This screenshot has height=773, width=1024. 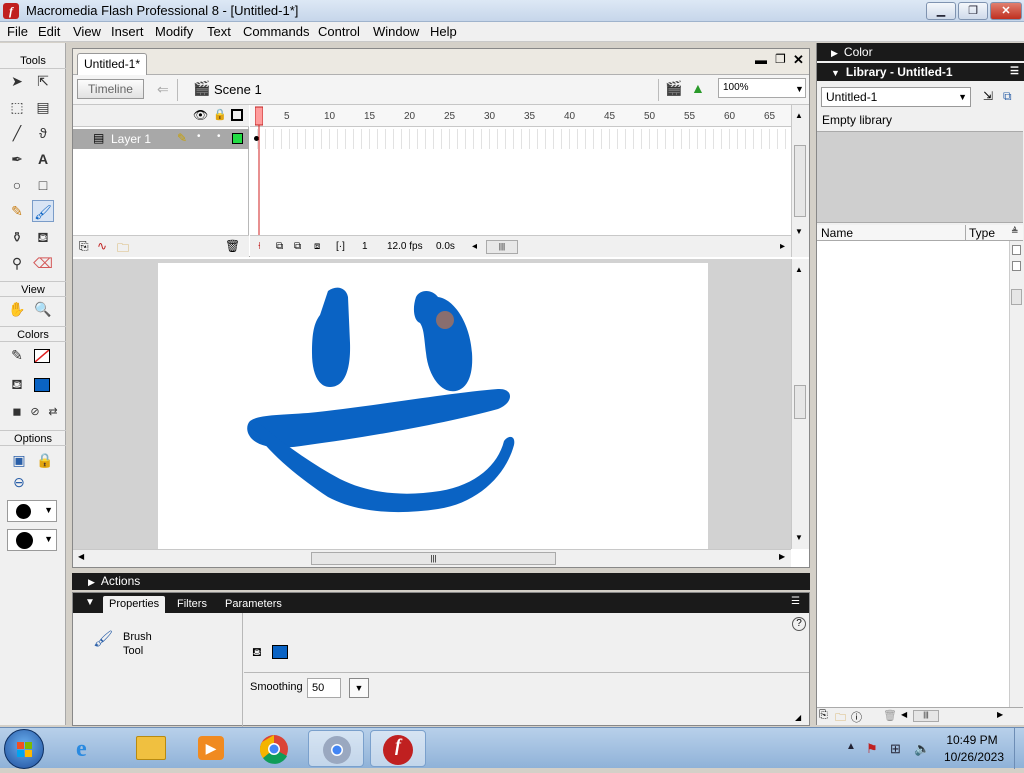 What do you see at coordinates (279, 247) in the screenshot?
I see `onion-skin-icon: ⧉` at bounding box center [279, 247].